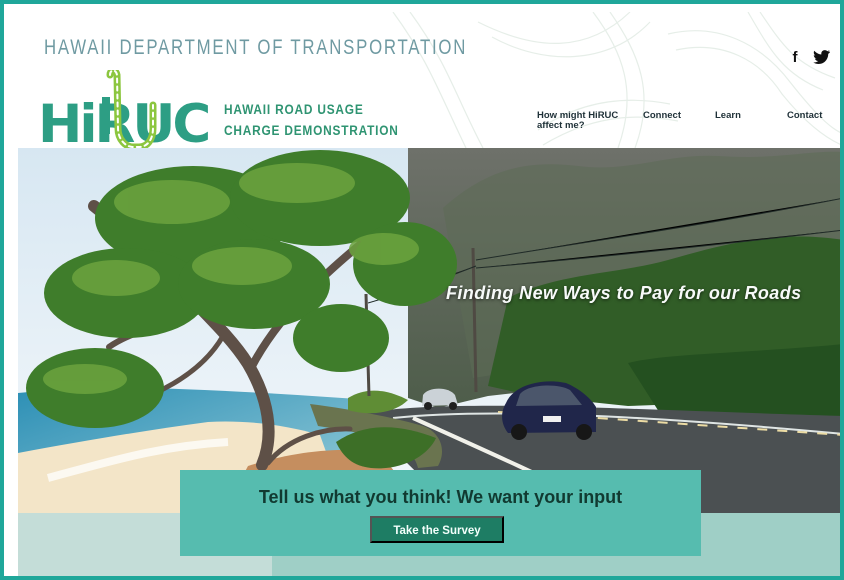 Image resolution: width=844 pixels, height=580 pixels. What do you see at coordinates (728, 116) in the screenshot?
I see `nav-learn: Learn` at bounding box center [728, 116].